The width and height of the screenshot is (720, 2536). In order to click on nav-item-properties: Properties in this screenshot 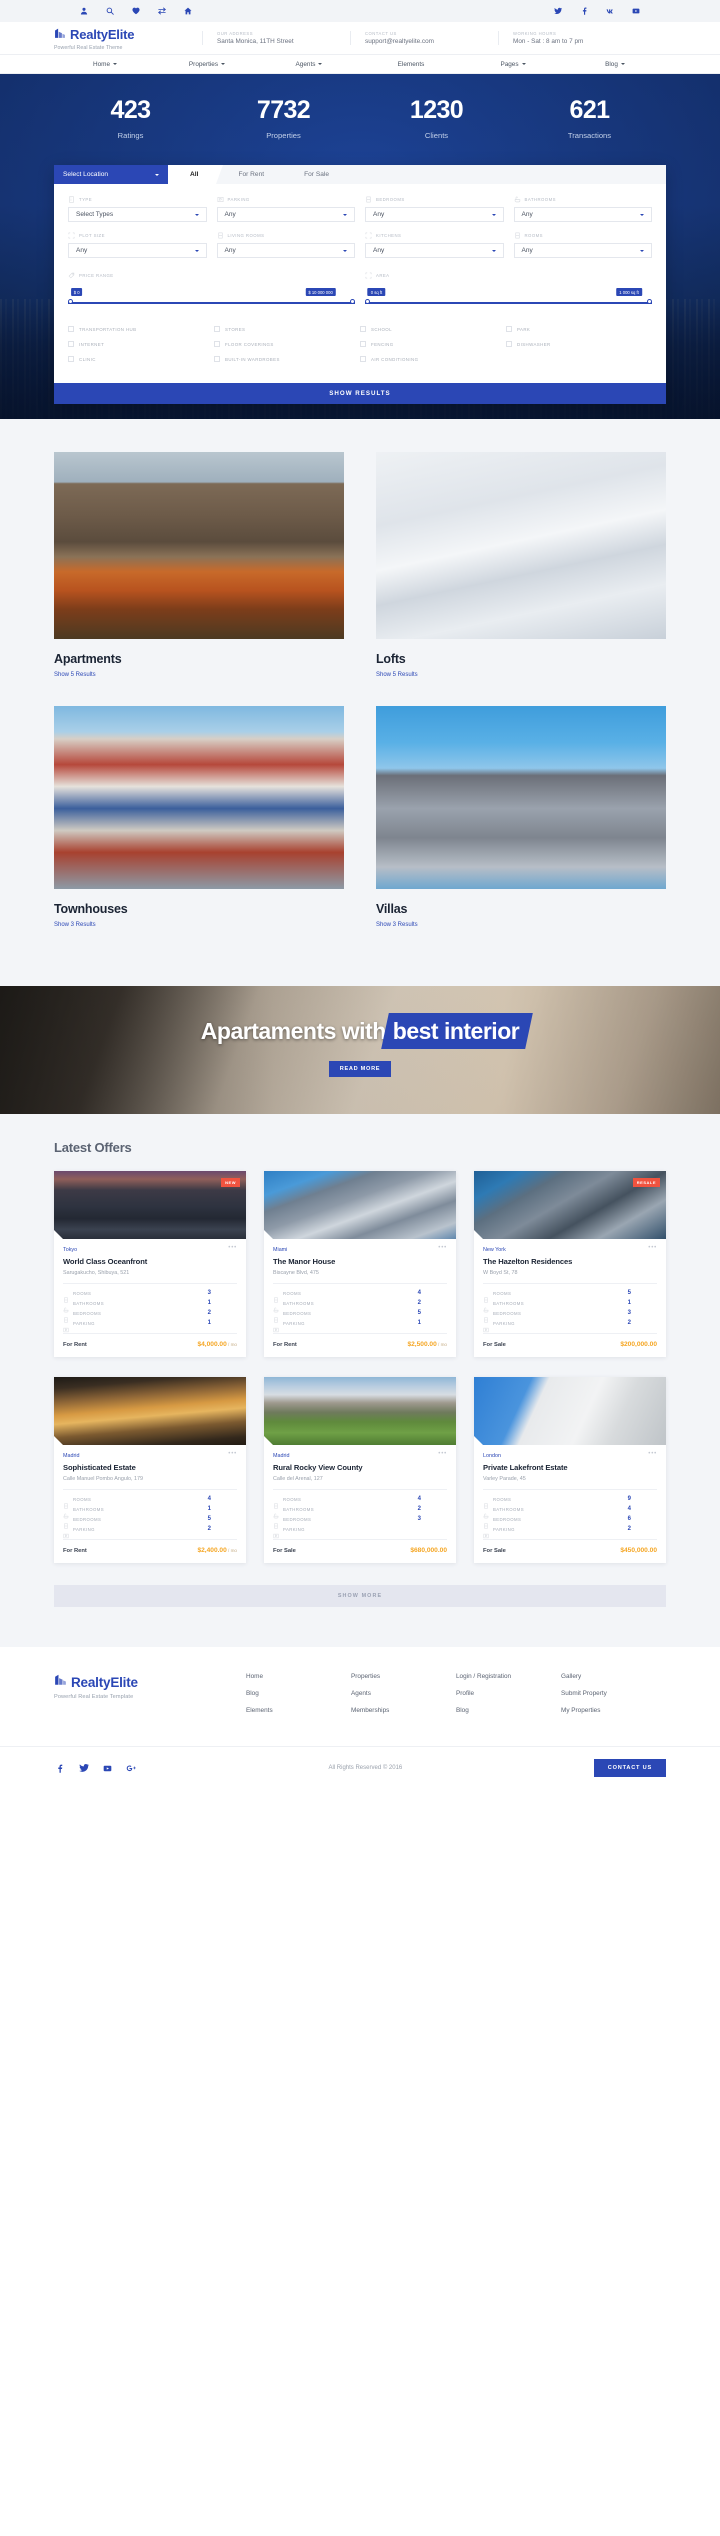, I will do `click(207, 64)`.